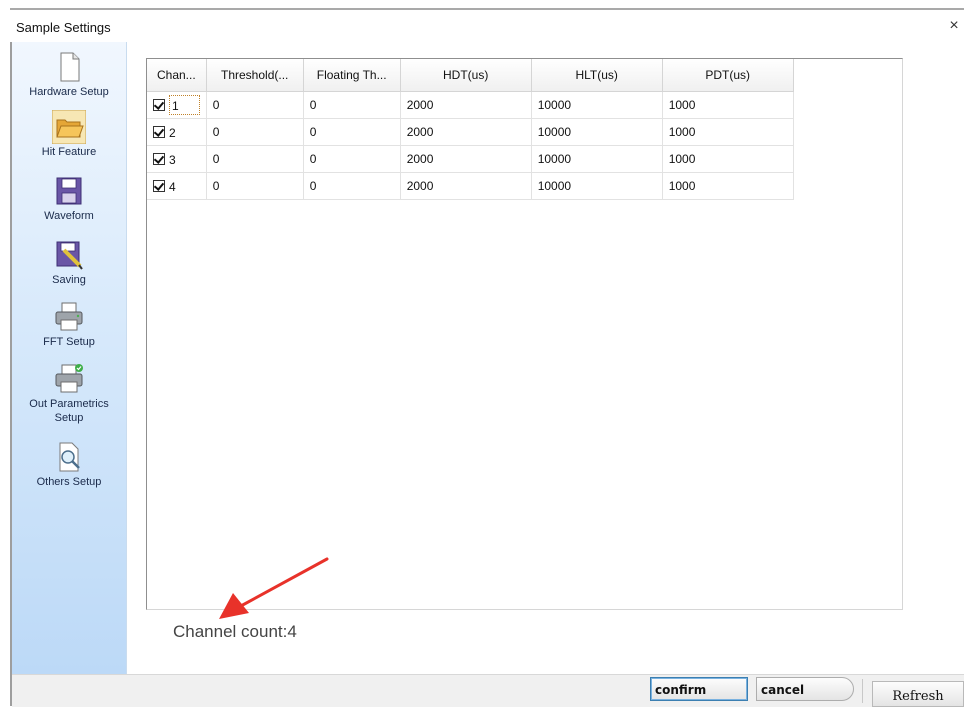 Image resolution: width=964 pixels, height=707 pixels. Describe the element at coordinates (699, 689) in the screenshot. I see `confirm-button: confirm` at that location.